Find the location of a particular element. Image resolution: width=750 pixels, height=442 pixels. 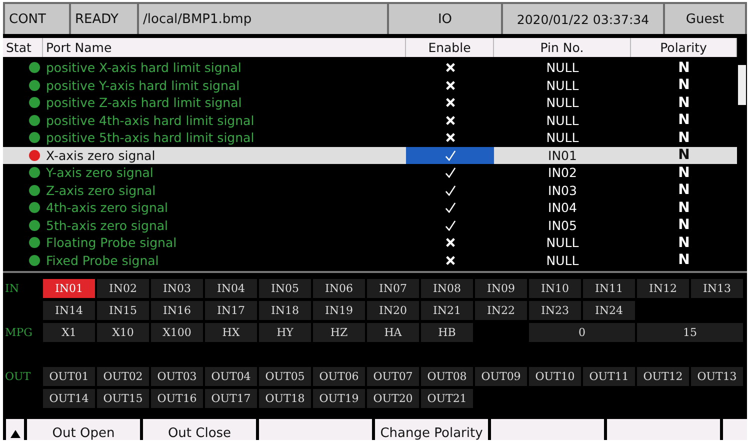

scrollbar-thumb is located at coordinates (742, 85).